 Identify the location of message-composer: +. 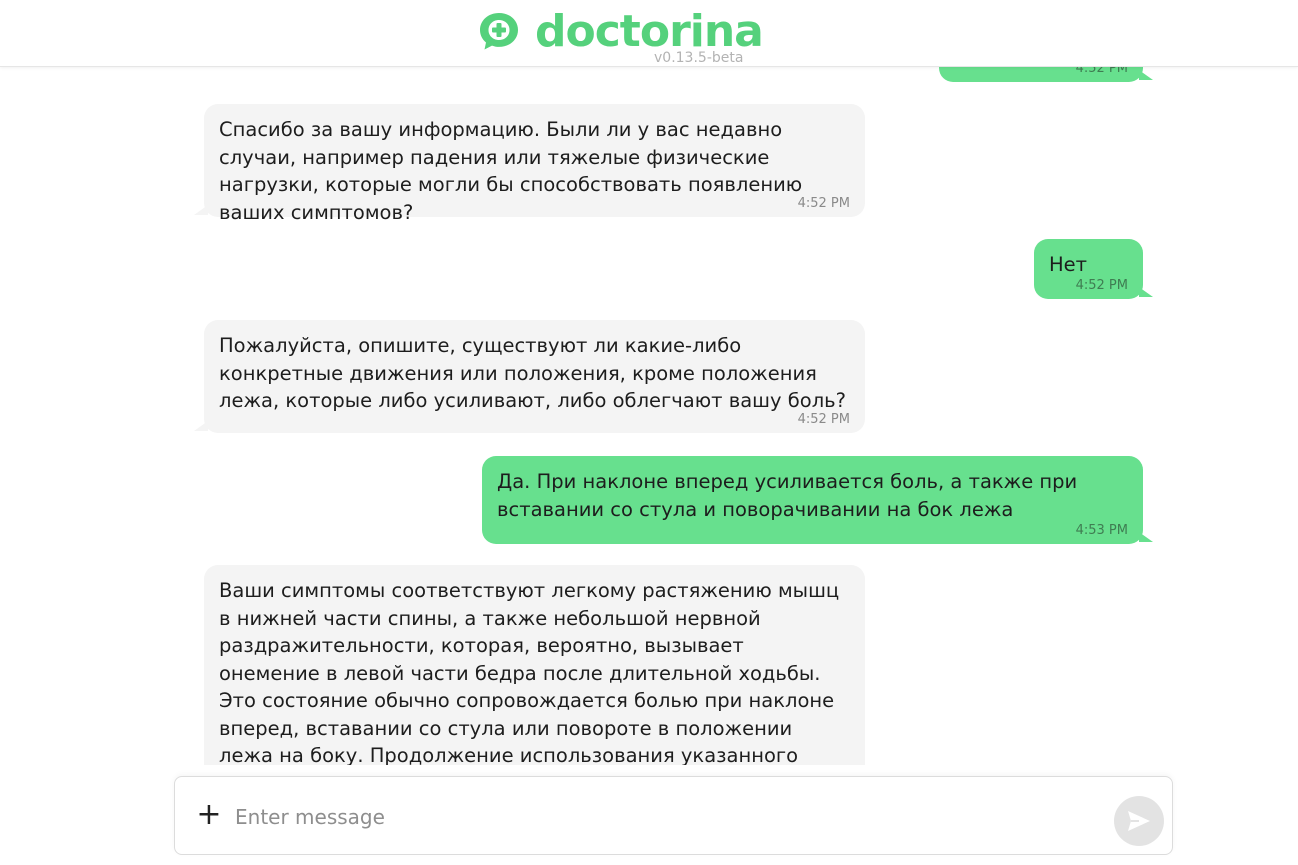
(673, 815).